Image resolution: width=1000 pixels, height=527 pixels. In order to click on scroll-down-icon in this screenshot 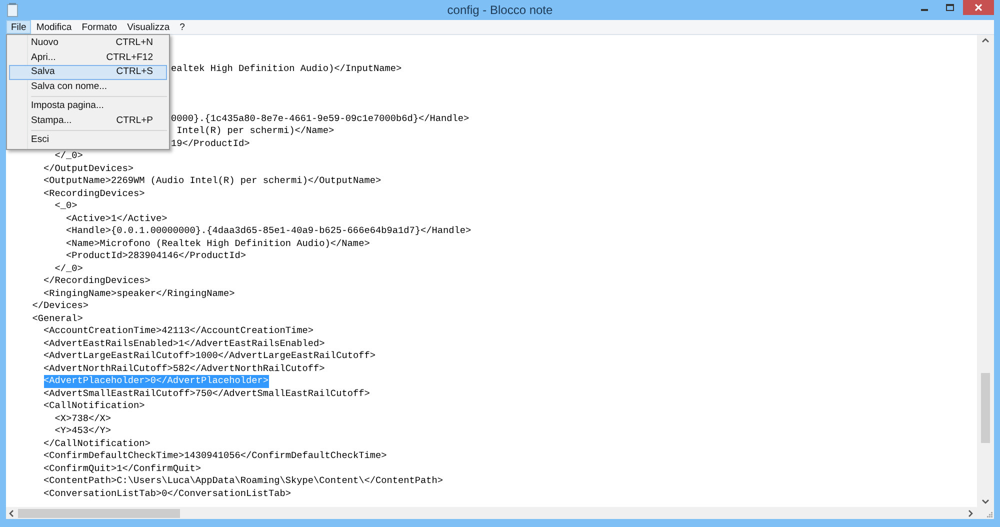, I will do `click(985, 501)`.